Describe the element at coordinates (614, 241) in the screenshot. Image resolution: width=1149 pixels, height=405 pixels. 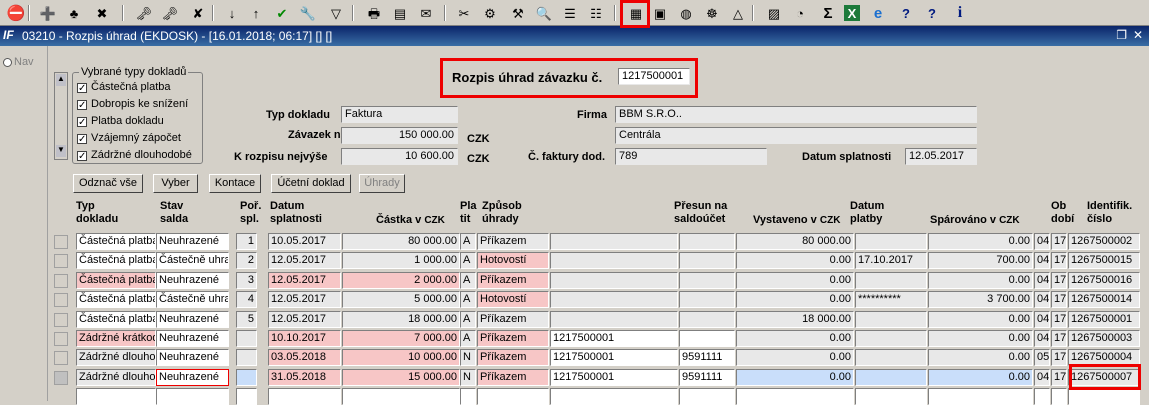
I see `ref-cell` at that location.